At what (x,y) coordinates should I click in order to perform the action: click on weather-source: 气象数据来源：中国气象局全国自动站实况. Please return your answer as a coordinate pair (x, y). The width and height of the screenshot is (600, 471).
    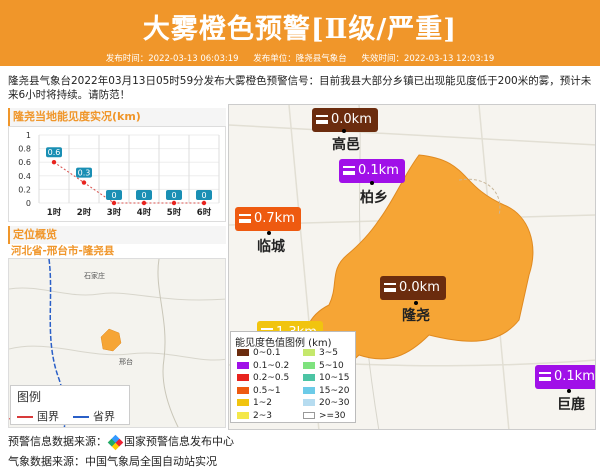
    Looking at the image, I should click on (112, 461).